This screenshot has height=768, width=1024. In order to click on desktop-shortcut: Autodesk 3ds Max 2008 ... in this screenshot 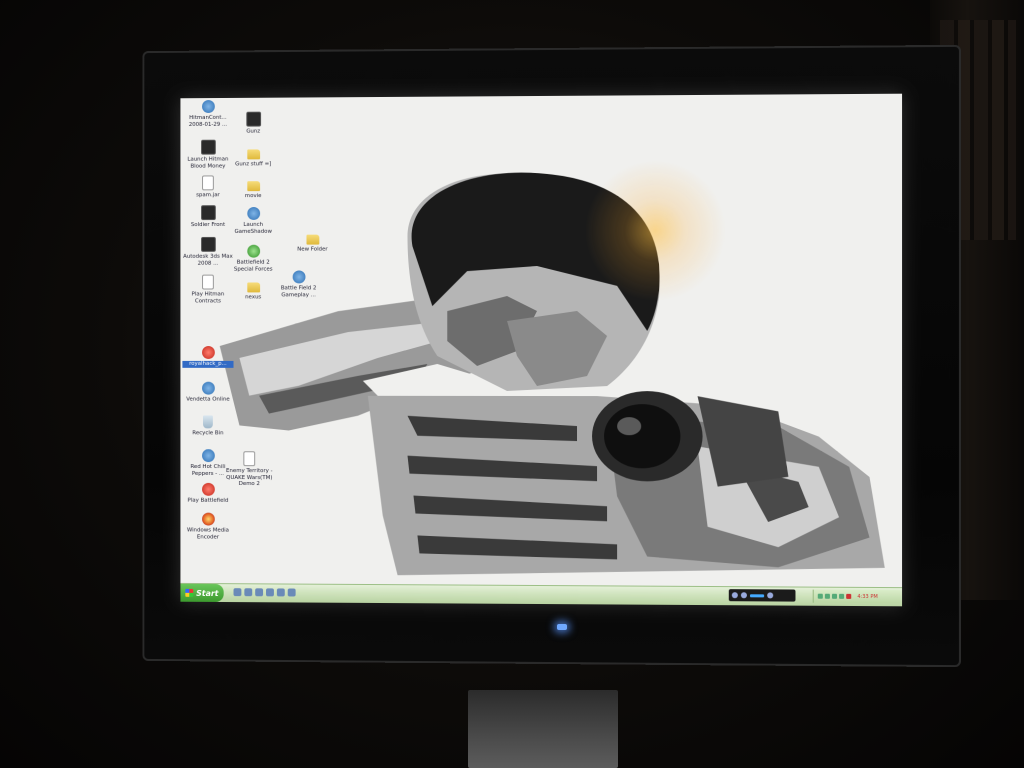, I will do `click(207, 252)`.